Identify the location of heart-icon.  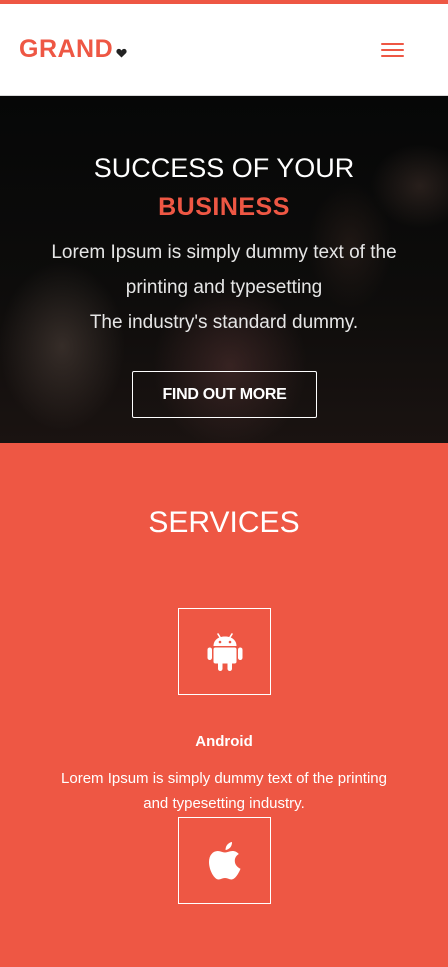
(121, 53).